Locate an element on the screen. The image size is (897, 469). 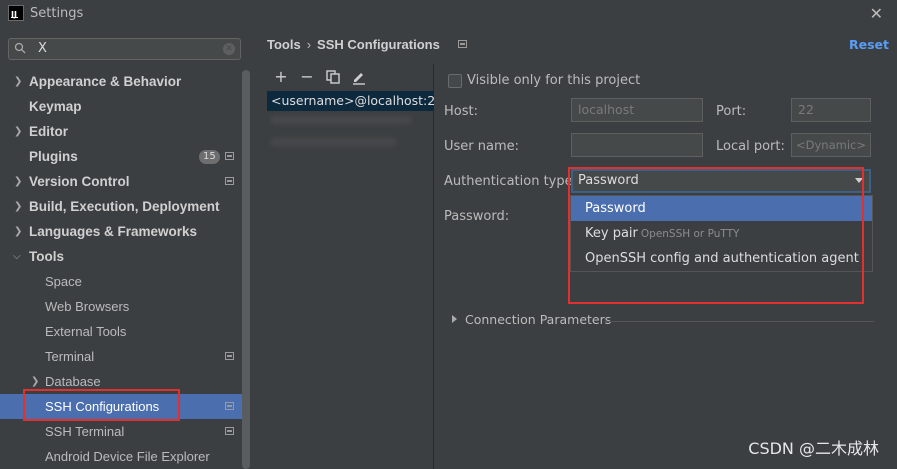
username-field is located at coordinates (637, 145).